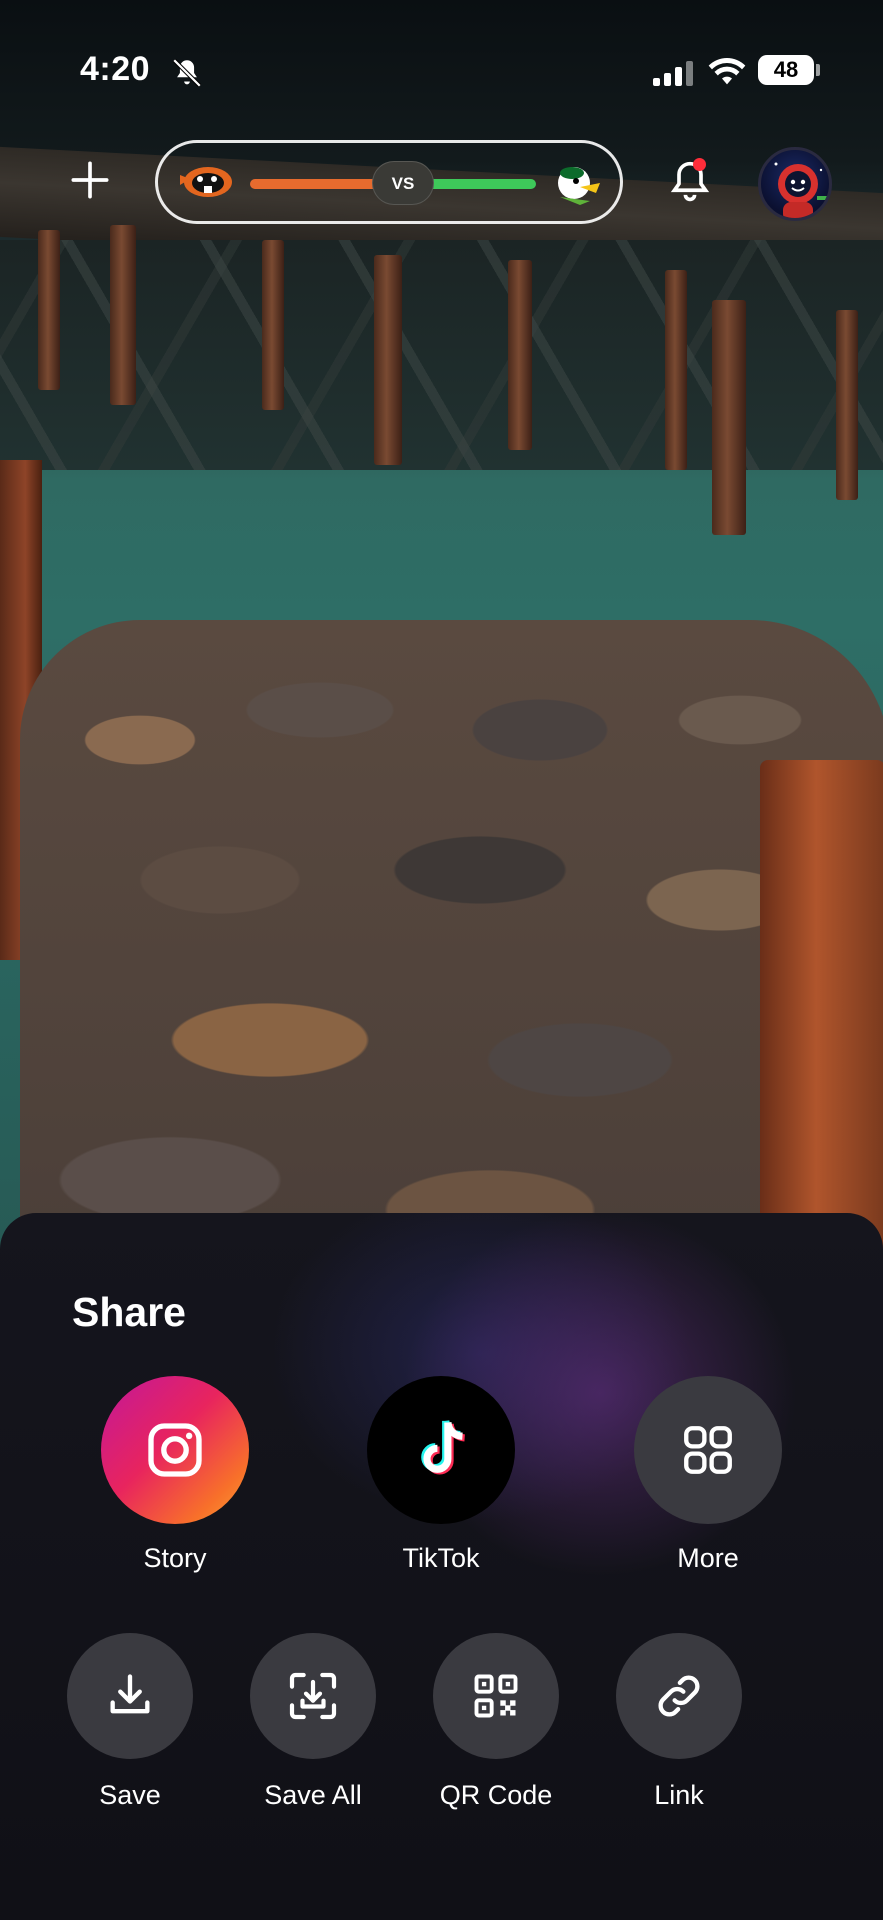  Describe the element at coordinates (786, 70) in the screenshot. I see `battery-icon: 48` at that location.